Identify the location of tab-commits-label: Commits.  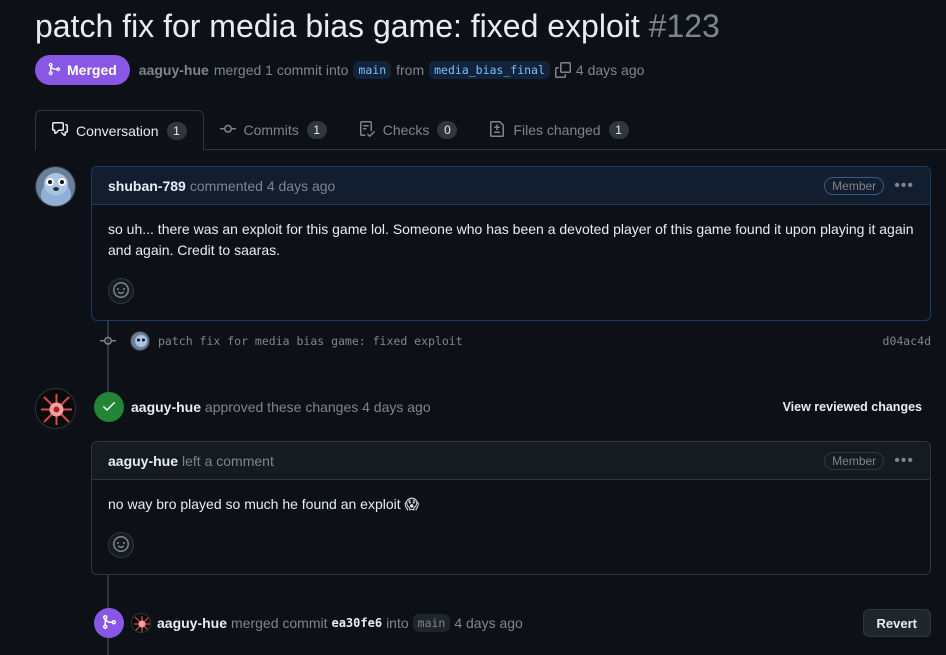
(271, 130).